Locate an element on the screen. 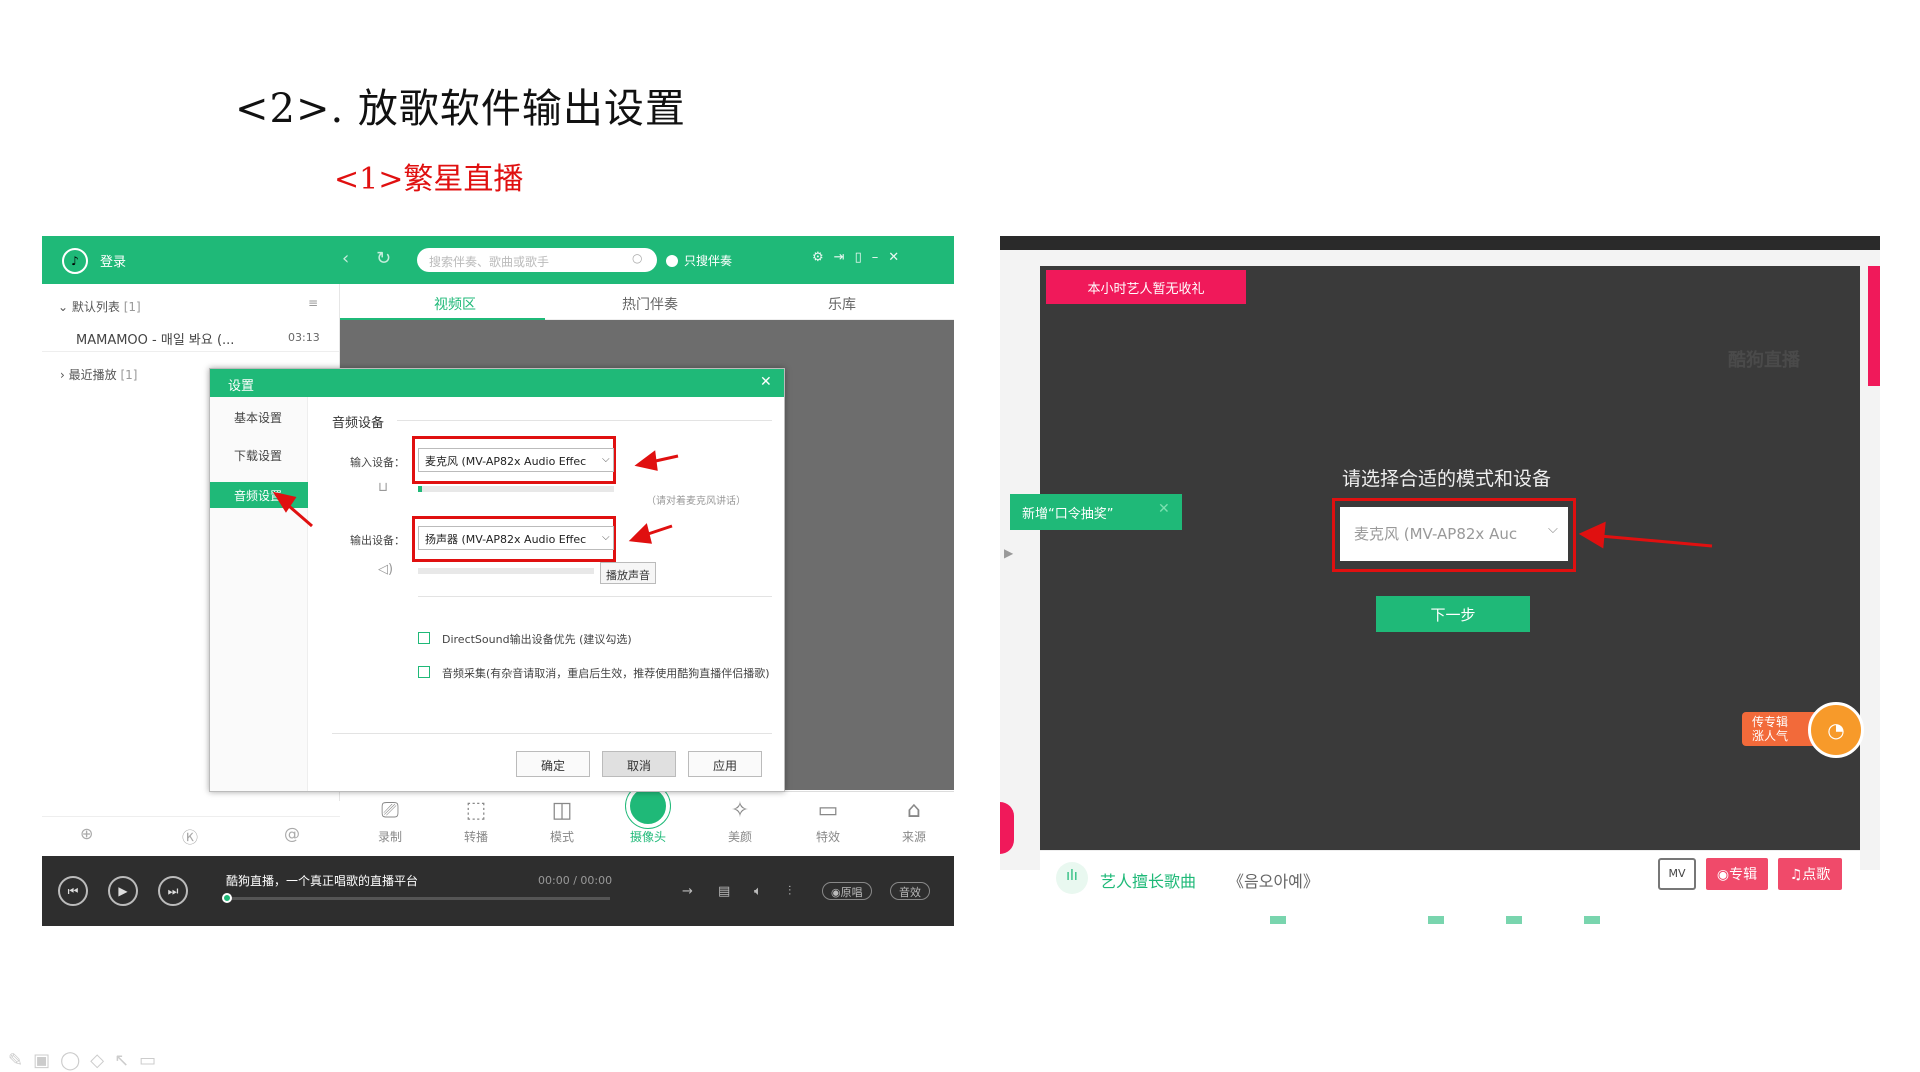  slide-subtitle: <1>繁星直播 is located at coordinates (429, 179).